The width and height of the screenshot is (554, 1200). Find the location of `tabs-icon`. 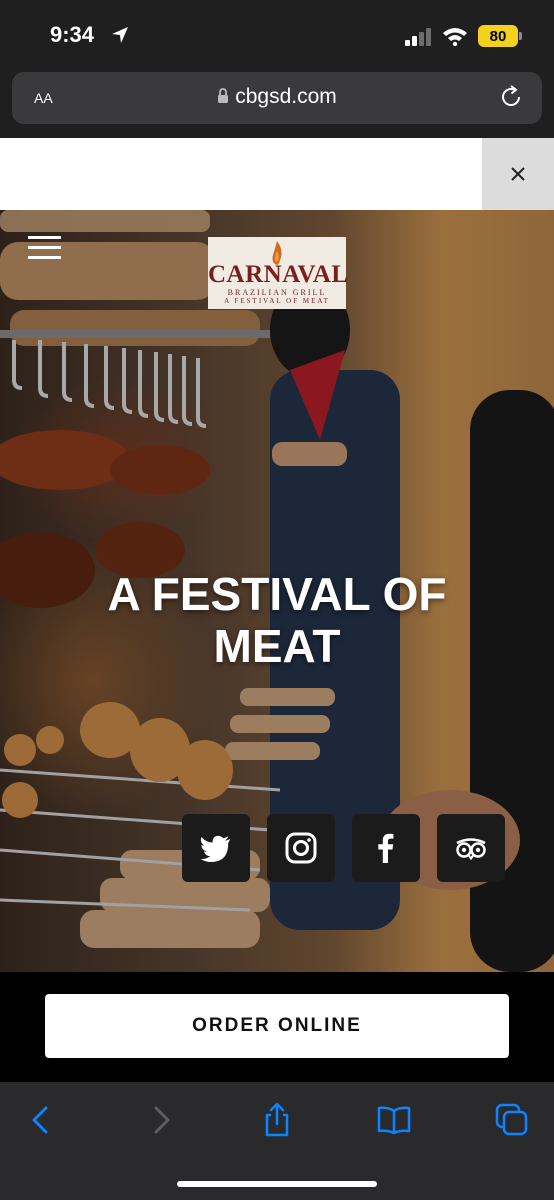

tabs-icon is located at coordinates (512, 1120).